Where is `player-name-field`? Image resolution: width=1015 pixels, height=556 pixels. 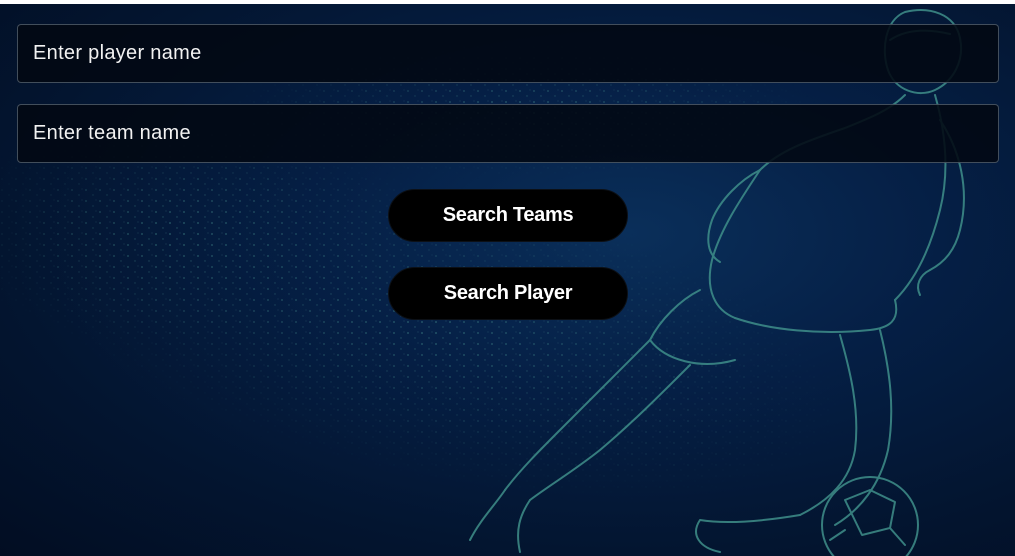 player-name-field is located at coordinates (508, 53).